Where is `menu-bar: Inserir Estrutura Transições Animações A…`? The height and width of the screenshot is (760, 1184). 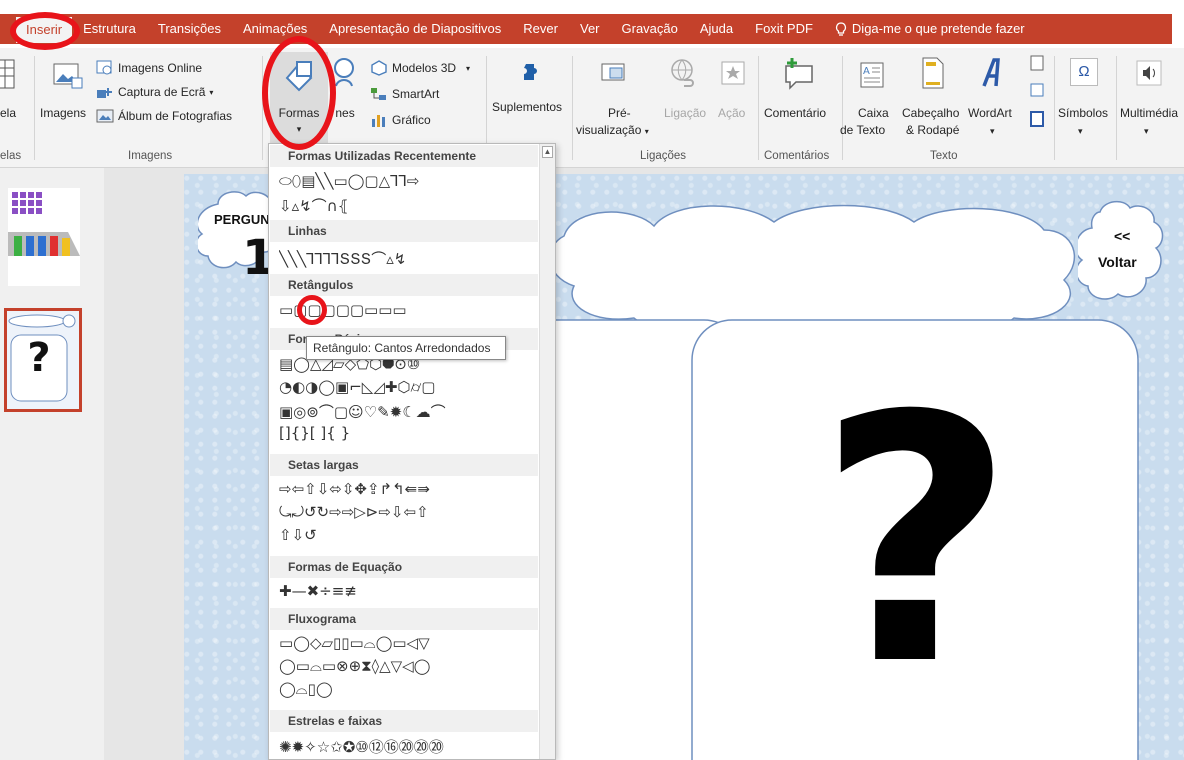
menu-bar: Inserir Estrutura Transições Animações A… is located at coordinates (592, 24).